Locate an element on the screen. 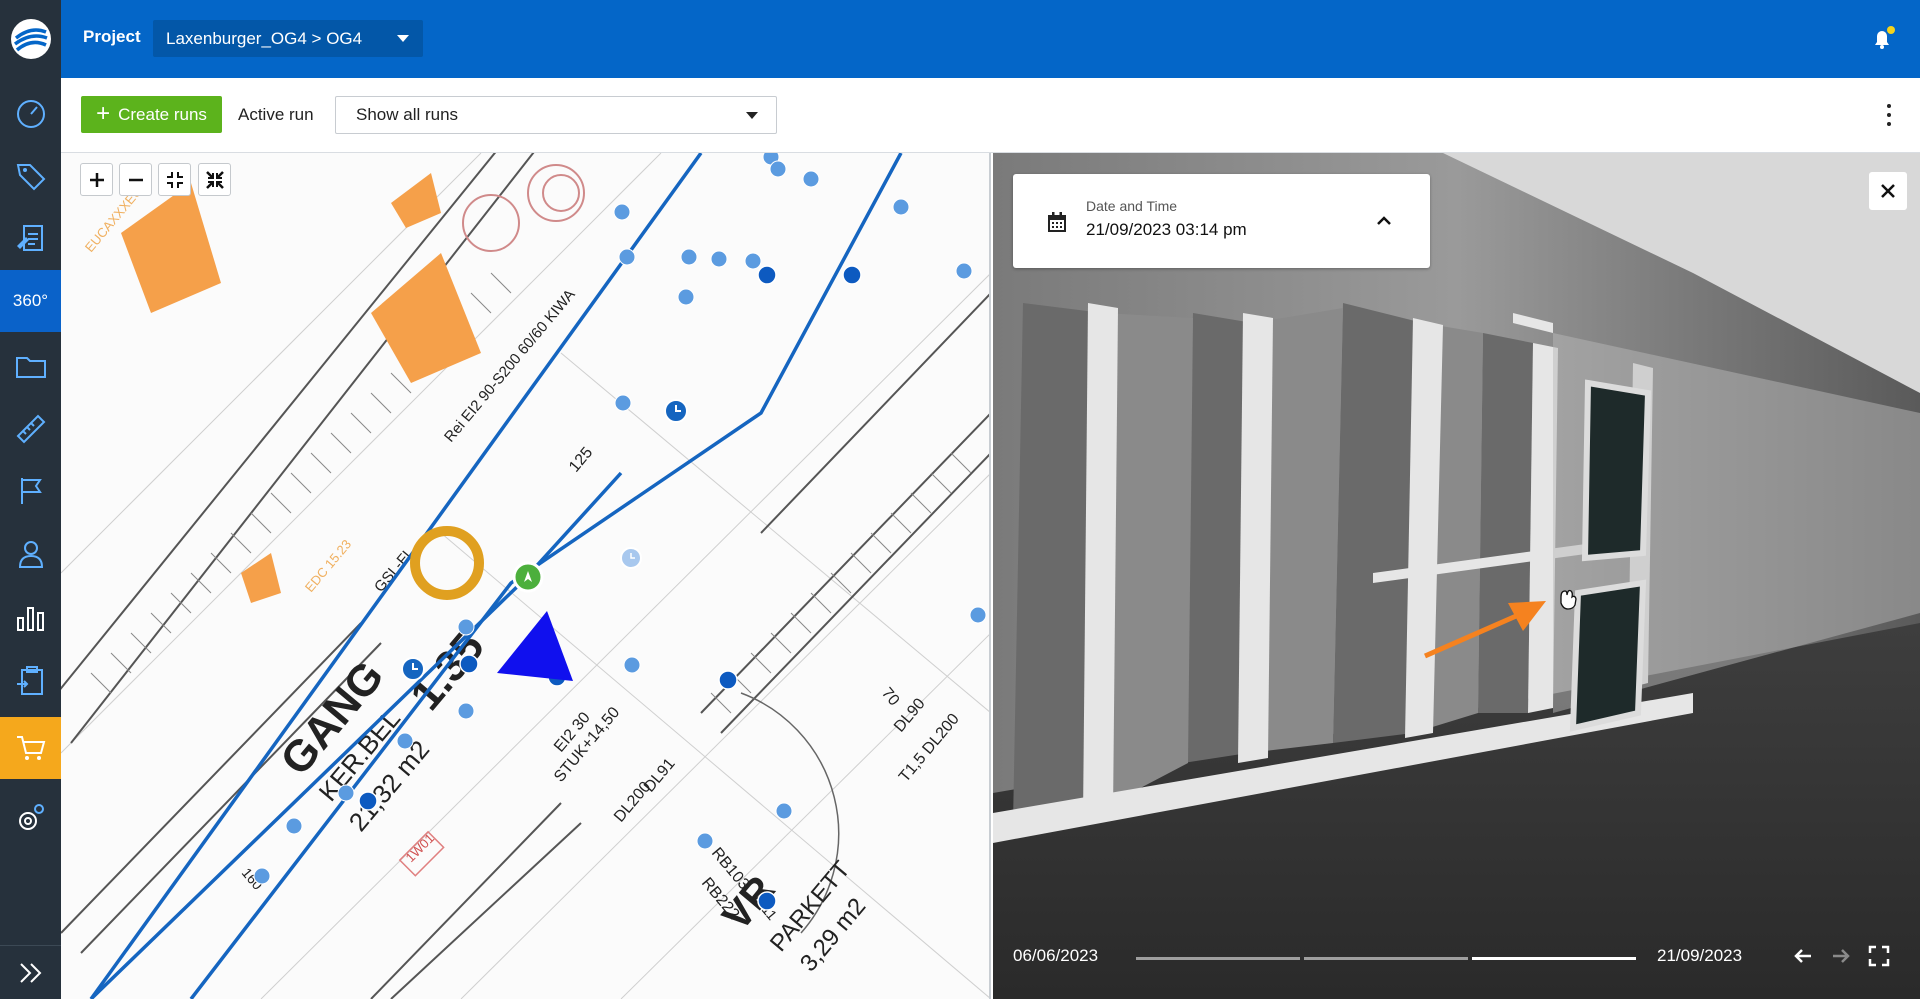 The image size is (1920, 999). project-selector-value: Laxenburger_OG4 > OG4 is located at coordinates (264, 38).